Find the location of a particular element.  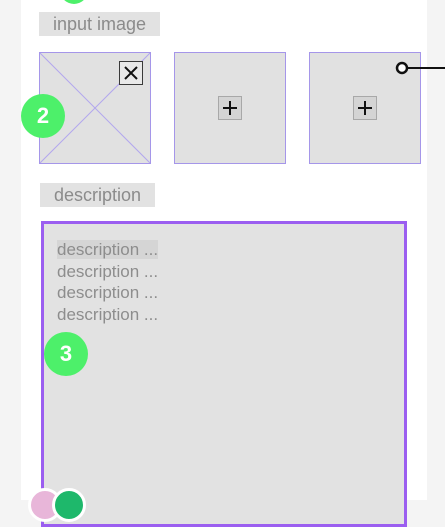

remove-image-button is located at coordinates (131, 73).